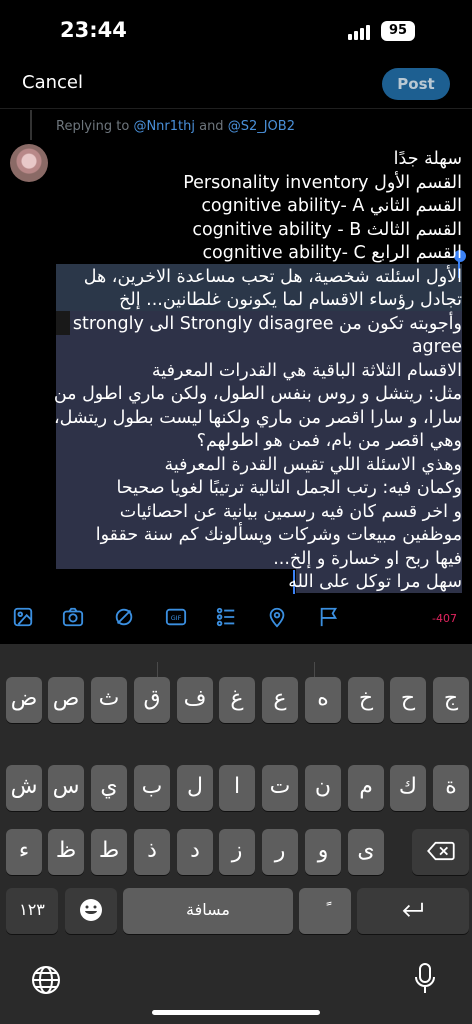  Describe the element at coordinates (261, 126) in the screenshot. I see `mention-link: @S2_JOB2` at that location.